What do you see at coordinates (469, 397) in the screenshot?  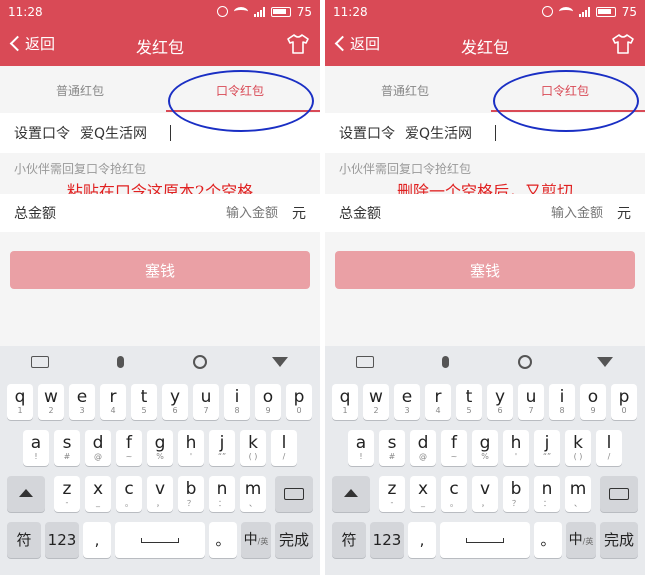 I see `key-letter: t` at bounding box center [469, 397].